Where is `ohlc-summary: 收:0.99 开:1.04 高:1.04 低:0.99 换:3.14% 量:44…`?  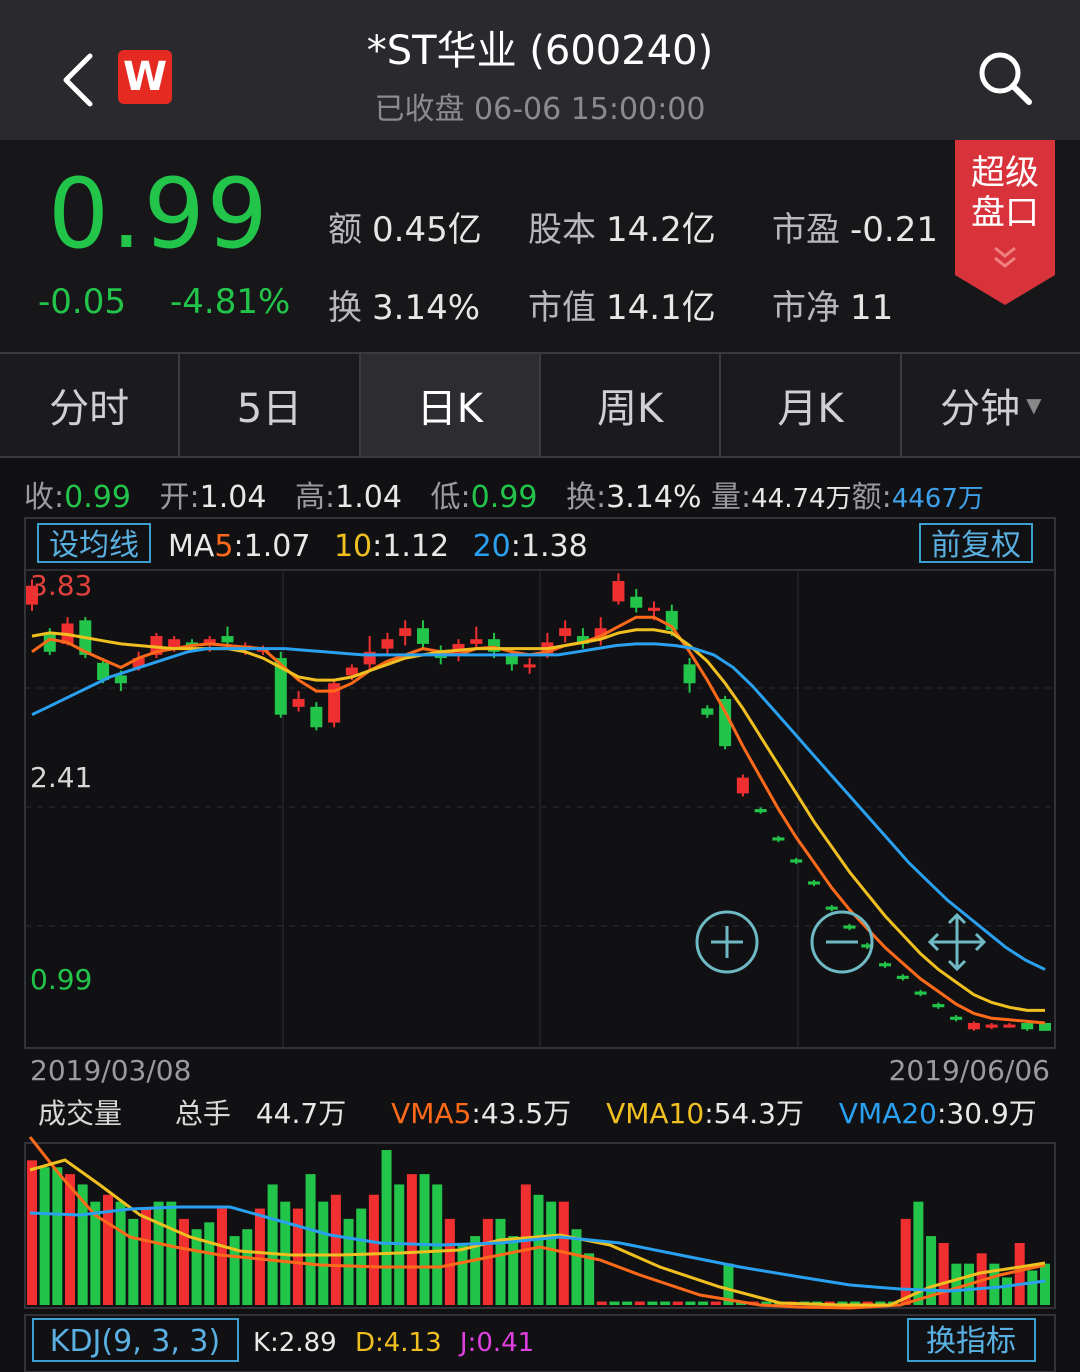 ohlc-summary: 收:0.99 开:1.04 高:1.04 低:0.99 换:3.14% 量:44… is located at coordinates (549, 494).